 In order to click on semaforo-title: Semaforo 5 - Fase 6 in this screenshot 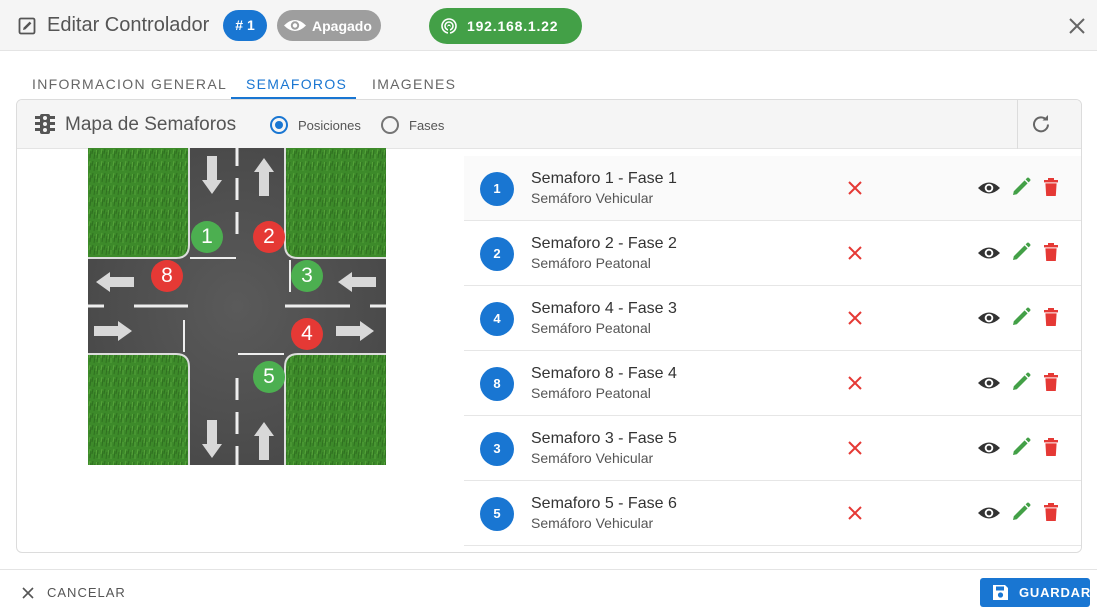, I will do `click(604, 503)`.